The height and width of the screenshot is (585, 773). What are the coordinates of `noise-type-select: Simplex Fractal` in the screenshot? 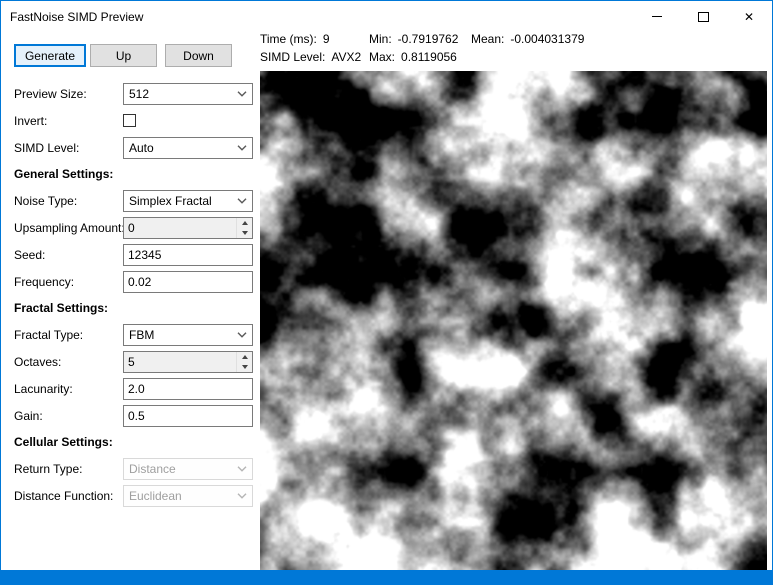 It's located at (188, 201).